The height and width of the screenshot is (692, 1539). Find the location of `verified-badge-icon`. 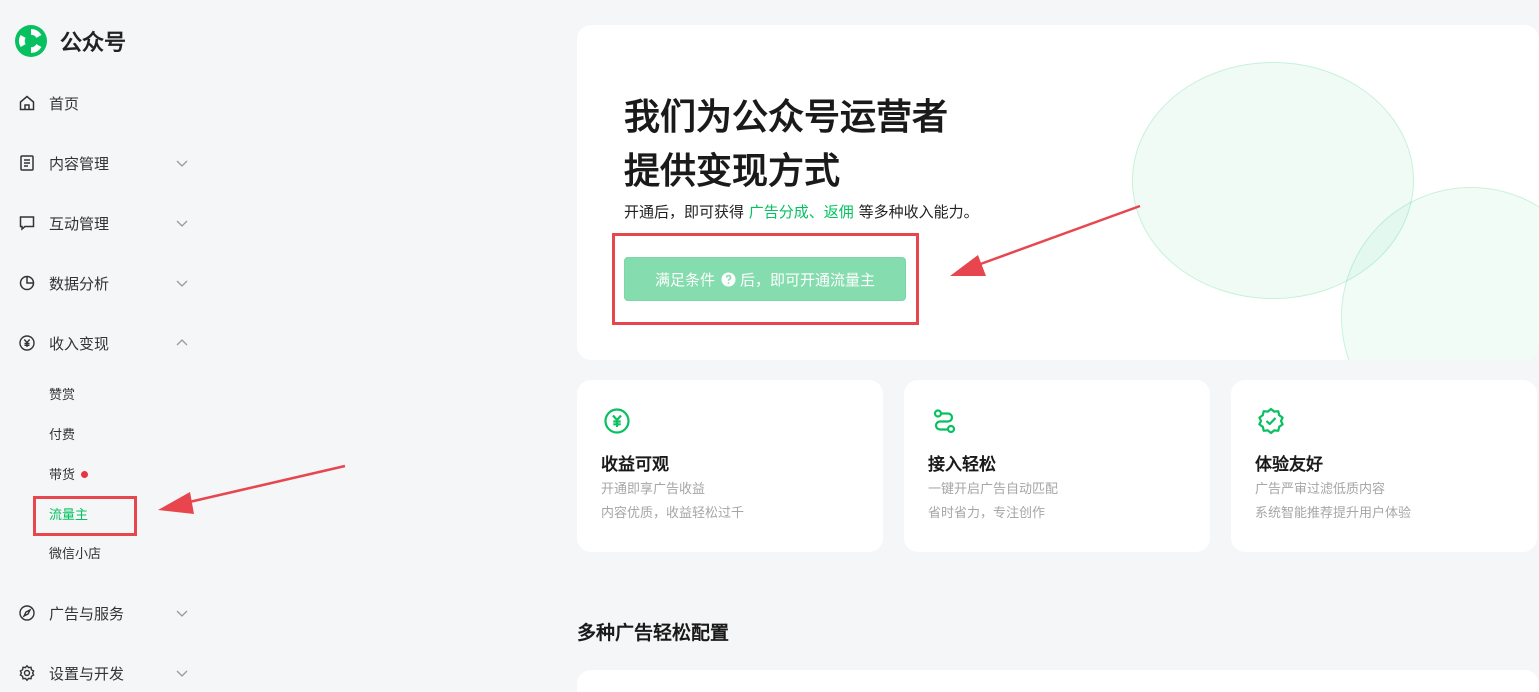

verified-badge-icon is located at coordinates (1271, 421).